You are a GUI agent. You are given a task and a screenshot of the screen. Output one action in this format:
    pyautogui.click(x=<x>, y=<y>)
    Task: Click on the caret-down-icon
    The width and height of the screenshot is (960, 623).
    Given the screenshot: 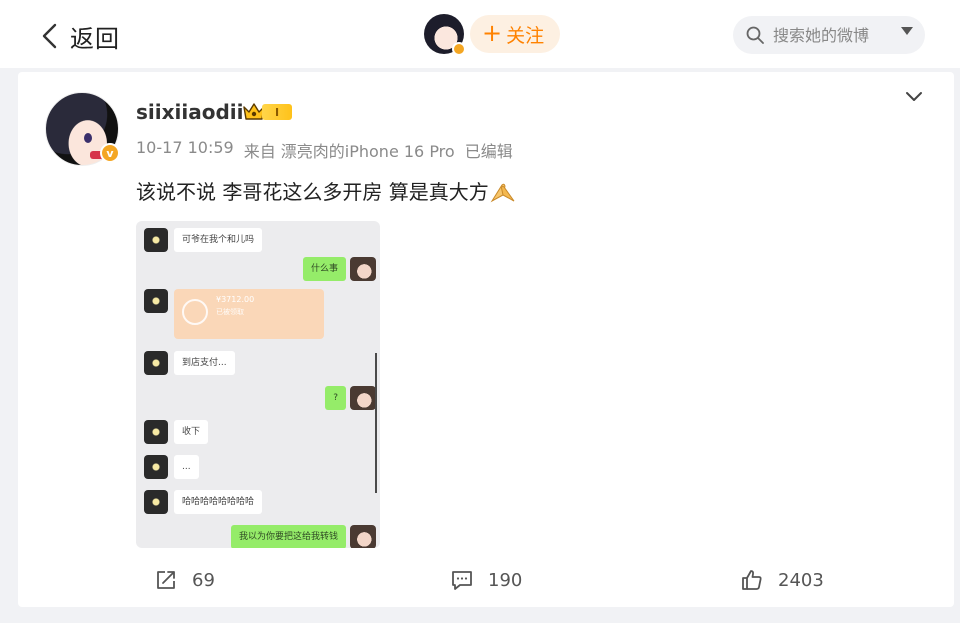 What is the action you would take?
    pyautogui.click(x=907, y=31)
    